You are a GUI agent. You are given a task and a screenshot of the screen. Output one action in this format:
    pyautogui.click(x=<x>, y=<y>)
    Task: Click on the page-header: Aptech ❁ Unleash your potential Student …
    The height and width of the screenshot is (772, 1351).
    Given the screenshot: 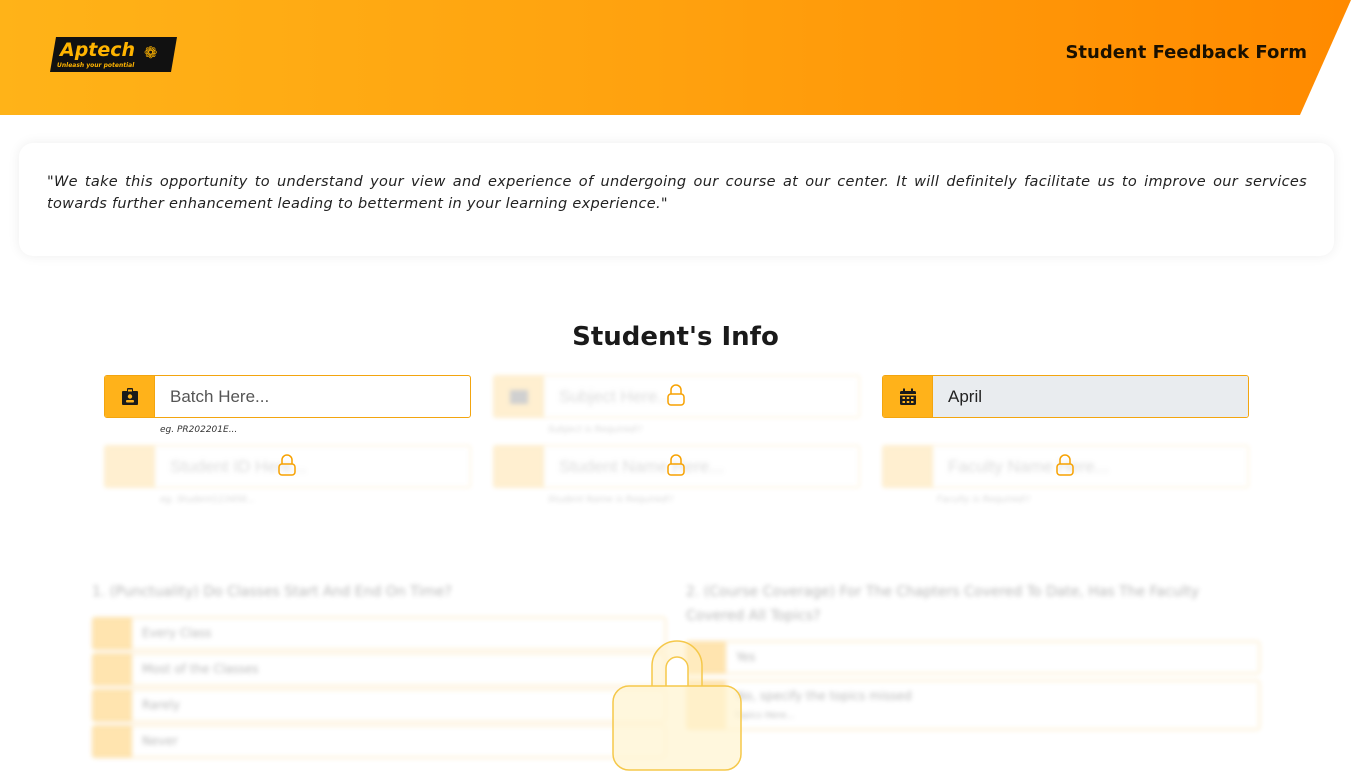 What is the action you would take?
    pyautogui.click(x=675, y=57)
    